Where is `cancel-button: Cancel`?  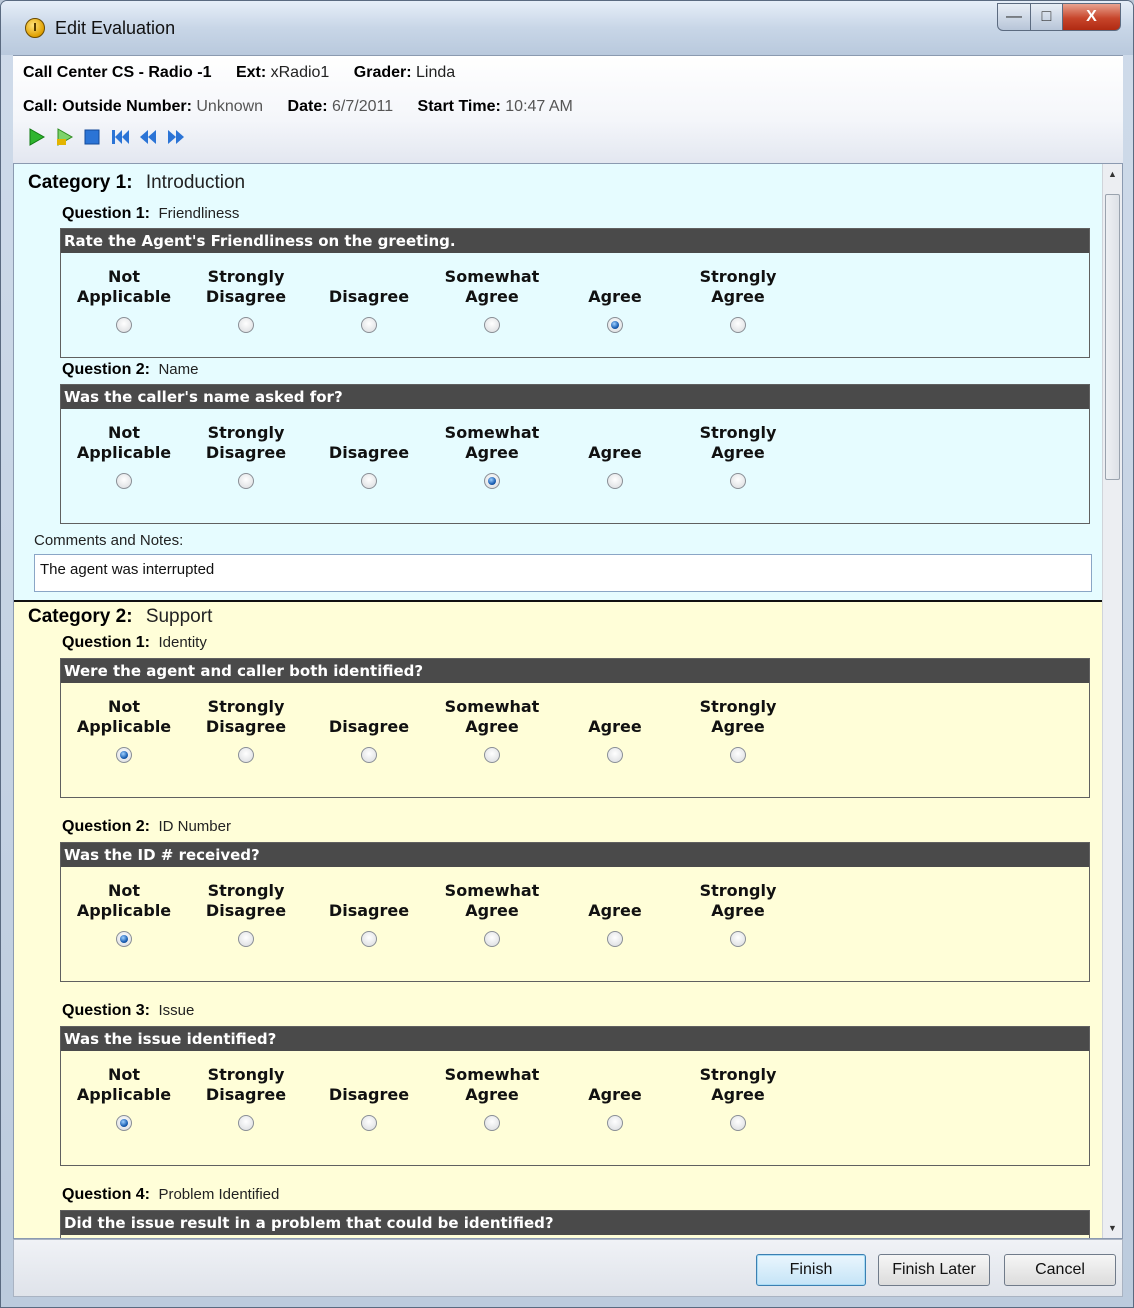
cancel-button: Cancel is located at coordinates (1060, 1270).